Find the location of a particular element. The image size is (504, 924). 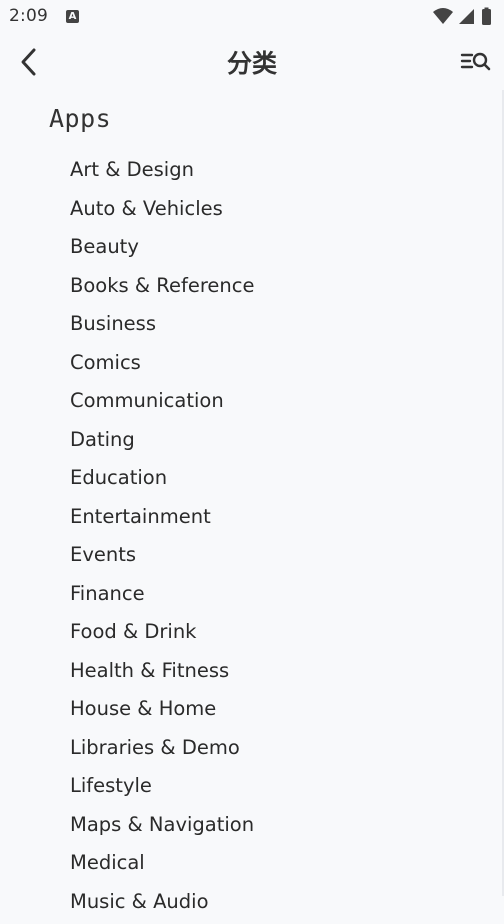

category-item: Maps & Navigation is located at coordinates (162, 828).